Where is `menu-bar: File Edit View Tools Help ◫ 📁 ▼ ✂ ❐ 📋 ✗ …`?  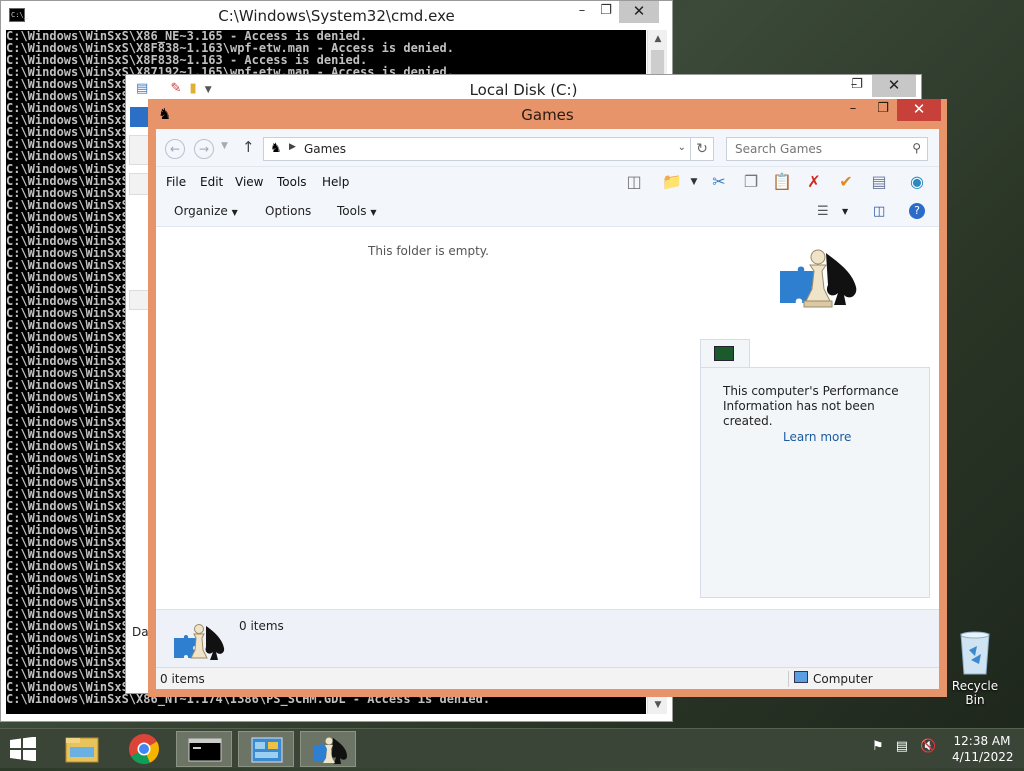 menu-bar: File Edit View Tools Help ◫ 📁 ▼ ✂ ❐ 📋 ✗ … is located at coordinates (547, 182).